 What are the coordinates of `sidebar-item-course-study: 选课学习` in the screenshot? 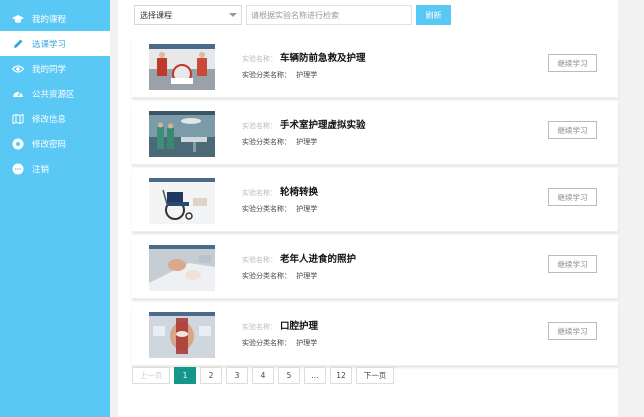 It's located at (55, 43).